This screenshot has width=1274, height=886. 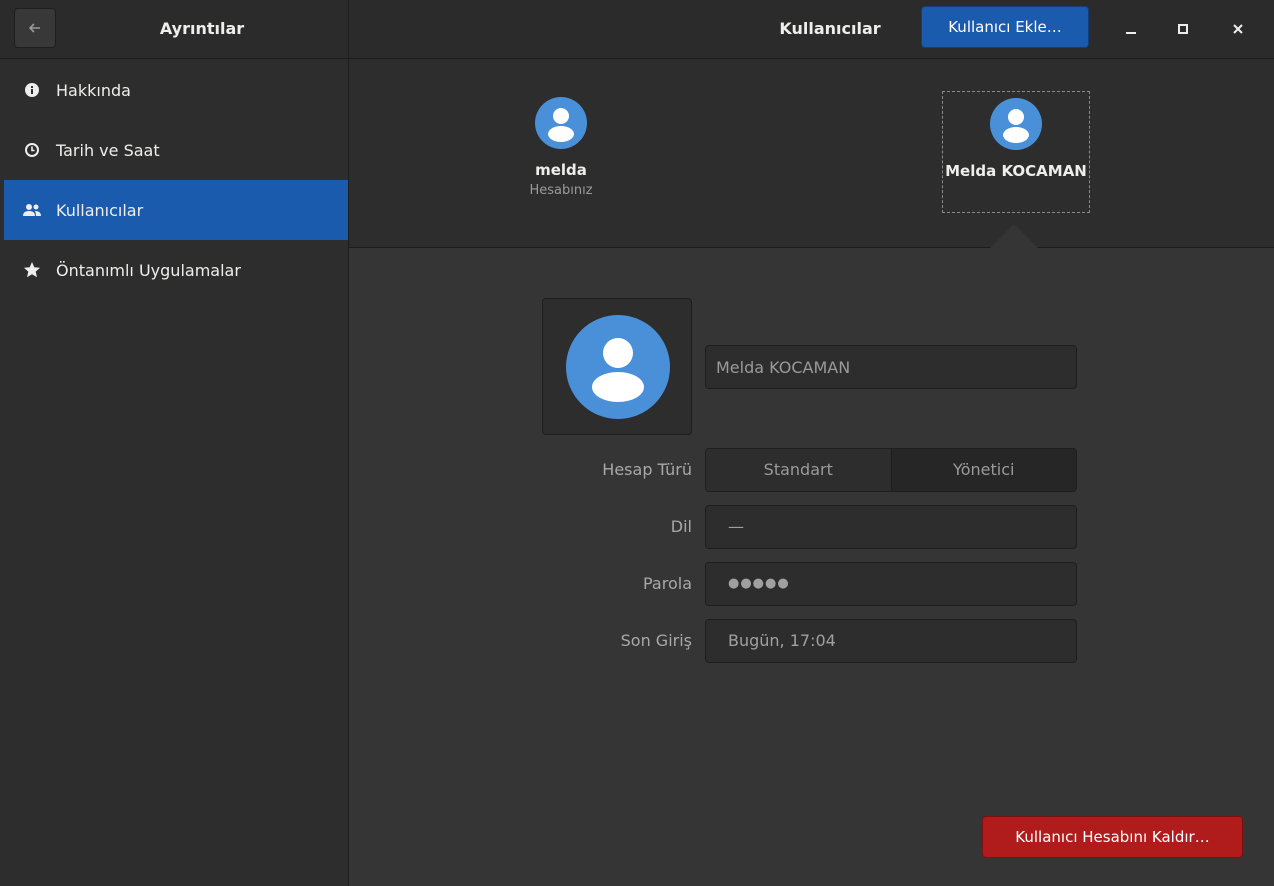 What do you see at coordinates (656, 640) in the screenshot?
I see `last-login-label: Son Giriş` at bounding box center [656, 640].